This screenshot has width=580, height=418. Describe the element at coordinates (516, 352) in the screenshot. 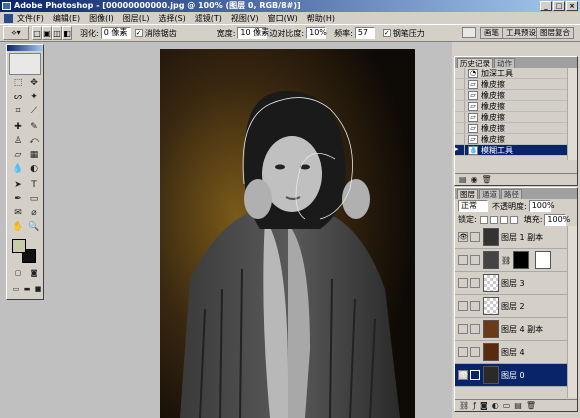

I see `layer-row: 图层 4` at that location.